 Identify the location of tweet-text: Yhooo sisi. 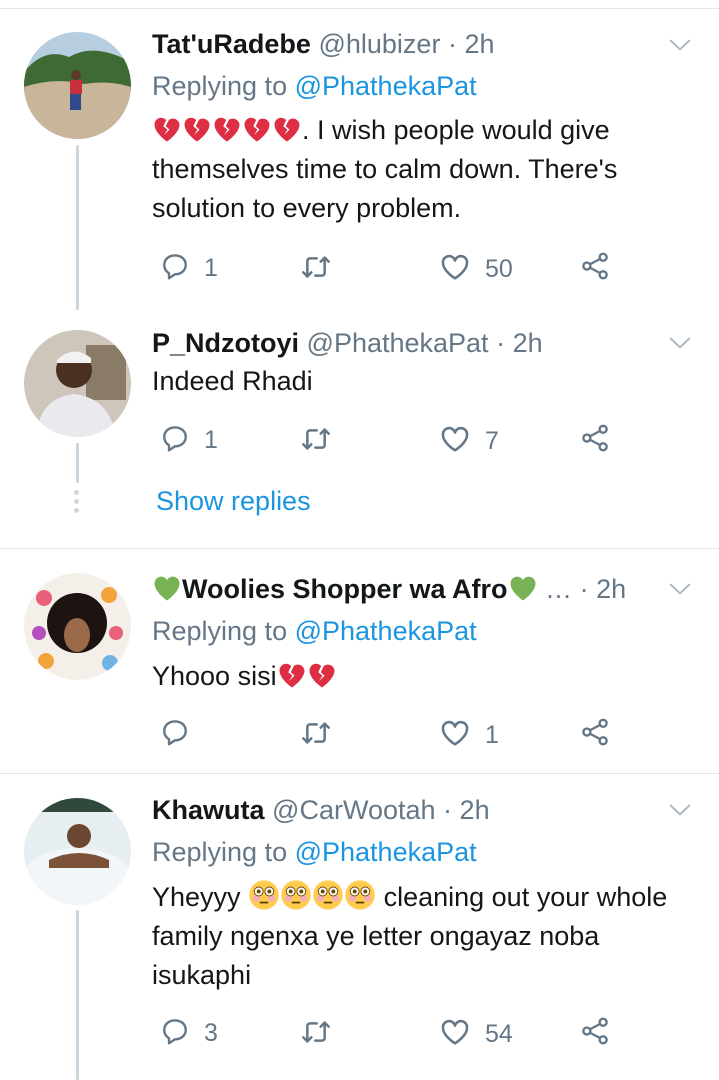
(422, 676).